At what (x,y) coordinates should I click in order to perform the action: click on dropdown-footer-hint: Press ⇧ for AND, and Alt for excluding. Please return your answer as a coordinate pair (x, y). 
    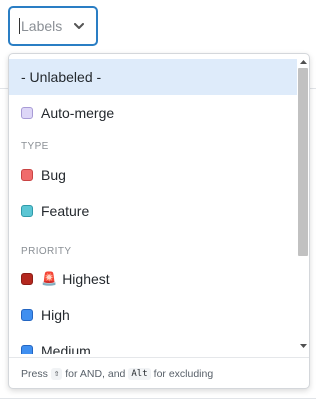
    Looking at the image, I should click on (159, 372).